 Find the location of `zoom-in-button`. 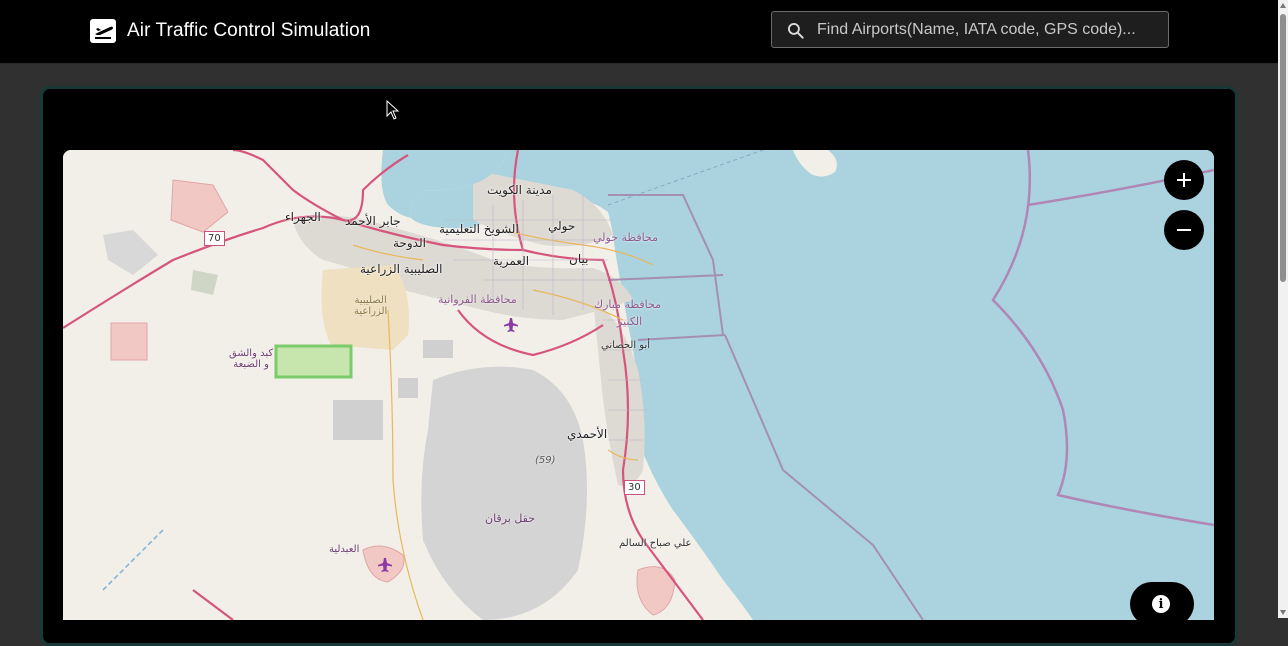

zoom-in-button is located at coordinates (1184, 180).